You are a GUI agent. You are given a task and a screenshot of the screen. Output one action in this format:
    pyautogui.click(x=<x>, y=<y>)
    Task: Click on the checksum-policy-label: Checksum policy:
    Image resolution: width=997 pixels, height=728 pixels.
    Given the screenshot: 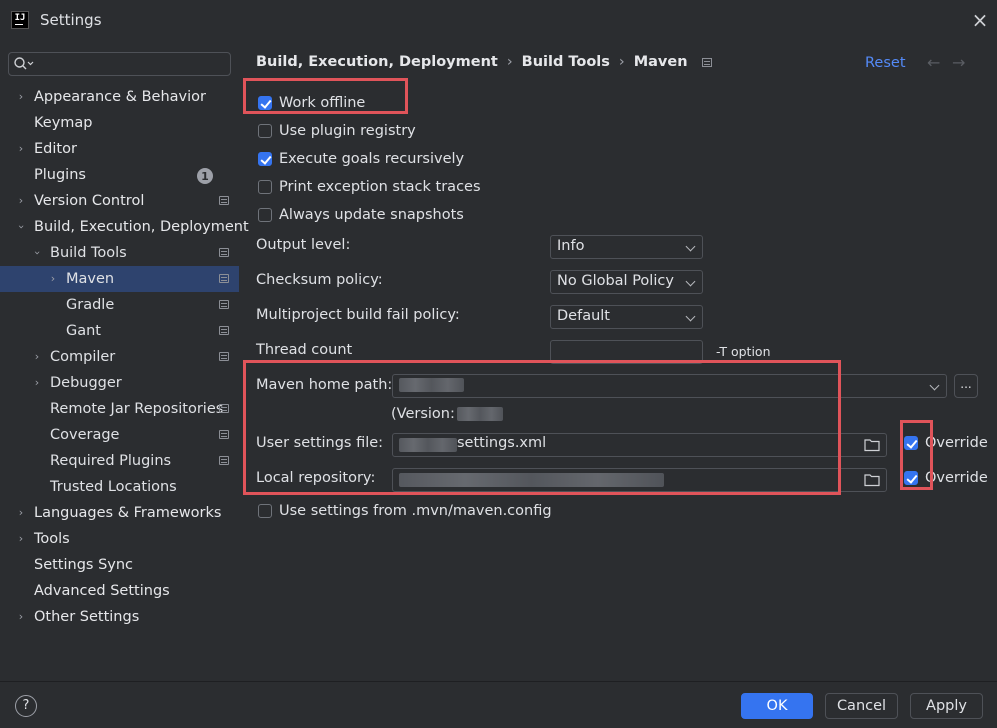 What is the action you would take?
    pyautogui.click(x=319, y=280)
    